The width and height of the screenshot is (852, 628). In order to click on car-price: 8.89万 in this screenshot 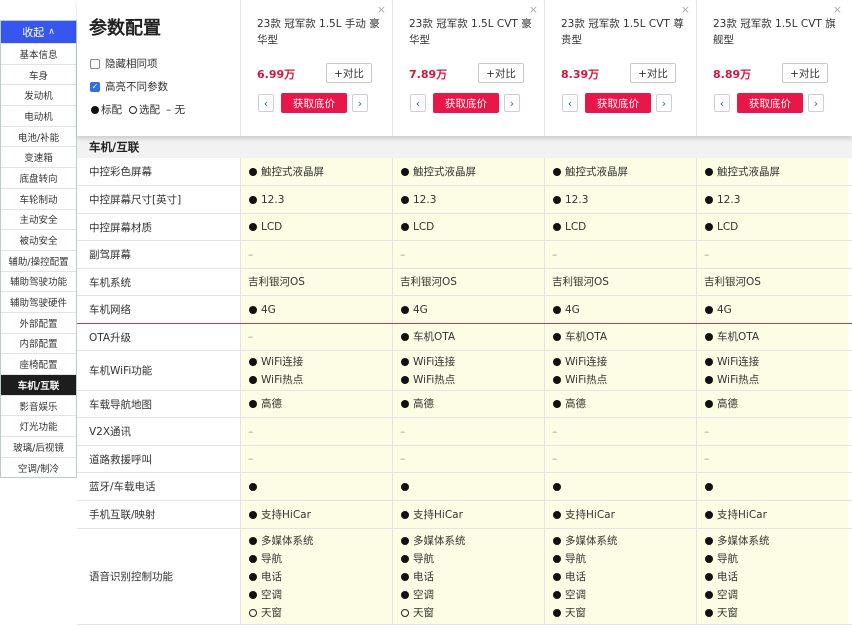, I will do `click(732, 74)`.